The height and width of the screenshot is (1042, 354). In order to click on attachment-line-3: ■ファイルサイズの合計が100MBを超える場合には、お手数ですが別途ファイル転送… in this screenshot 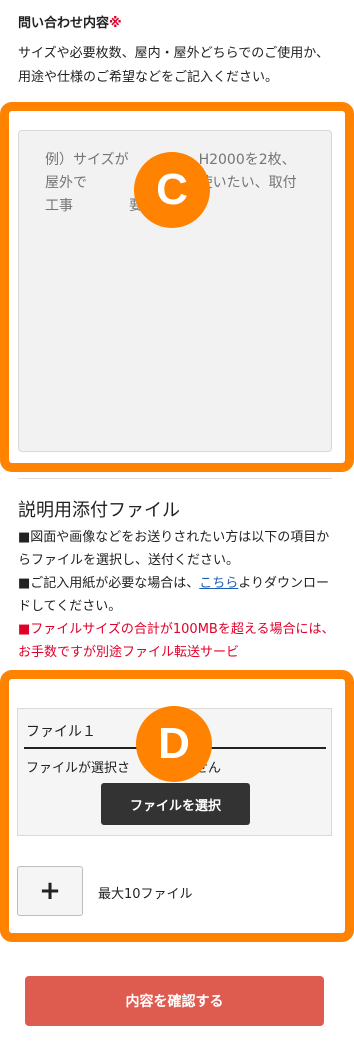, I will do `click(176, 641)`.